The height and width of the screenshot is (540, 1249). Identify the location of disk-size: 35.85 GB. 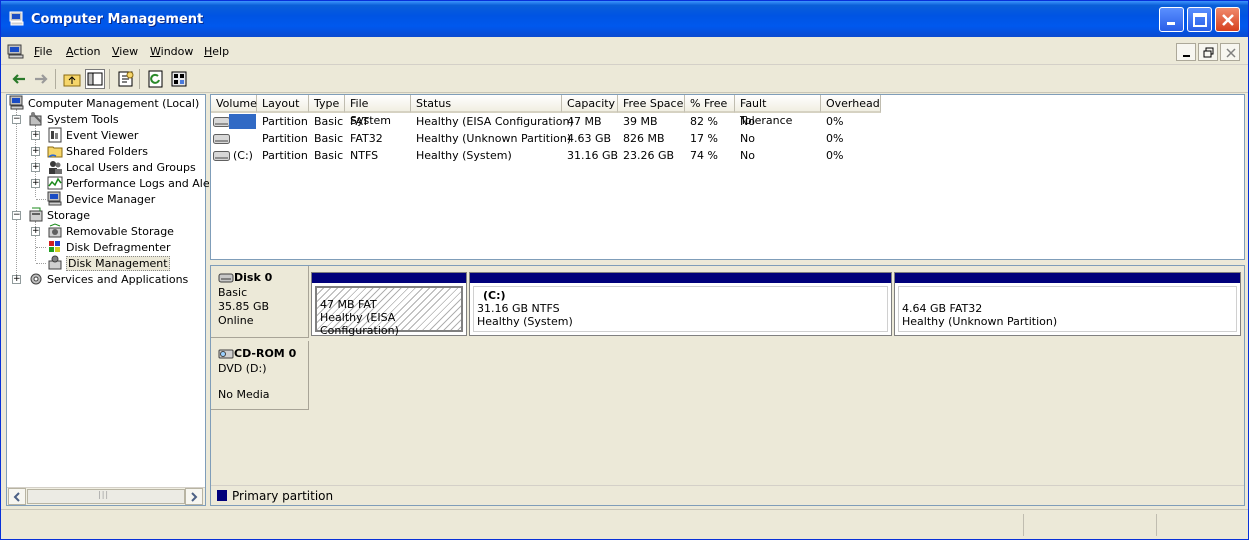
(244, 306).